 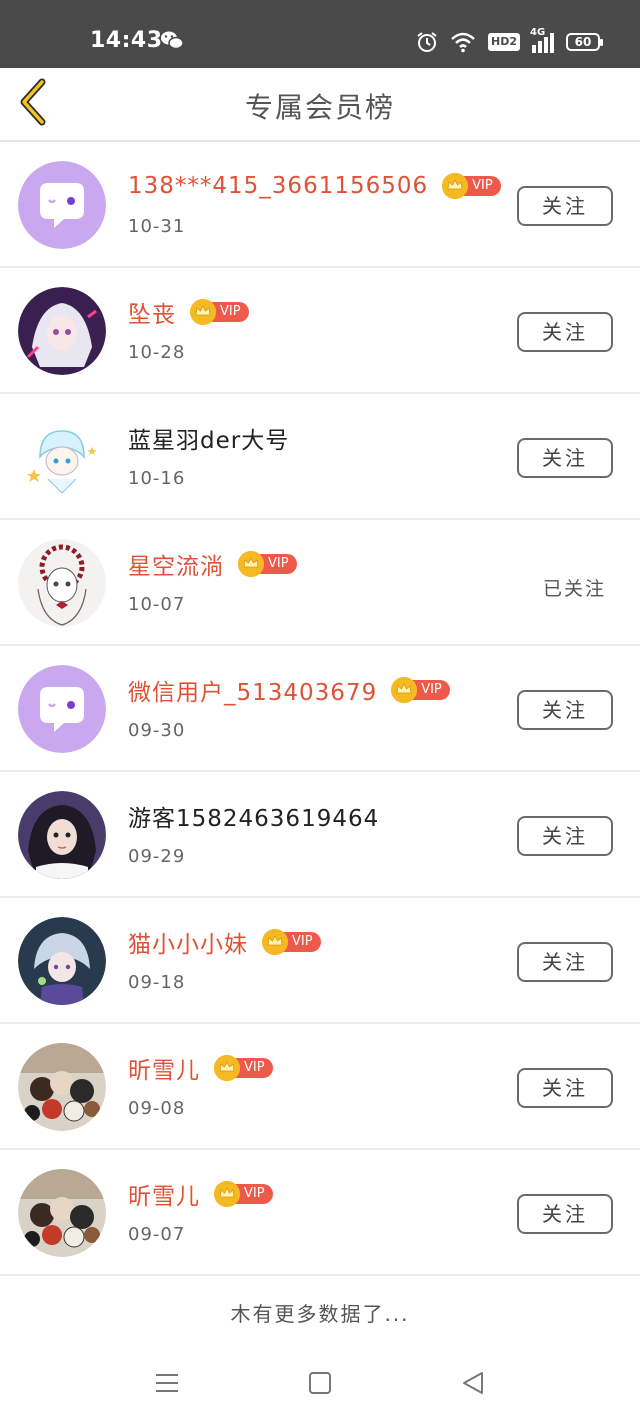 What do you see at coordinates (320, 1087) in the screenshot?
I see `member-row: 昕雪儿 VIP 09-08 关注` at bounding box center [320, 1087].